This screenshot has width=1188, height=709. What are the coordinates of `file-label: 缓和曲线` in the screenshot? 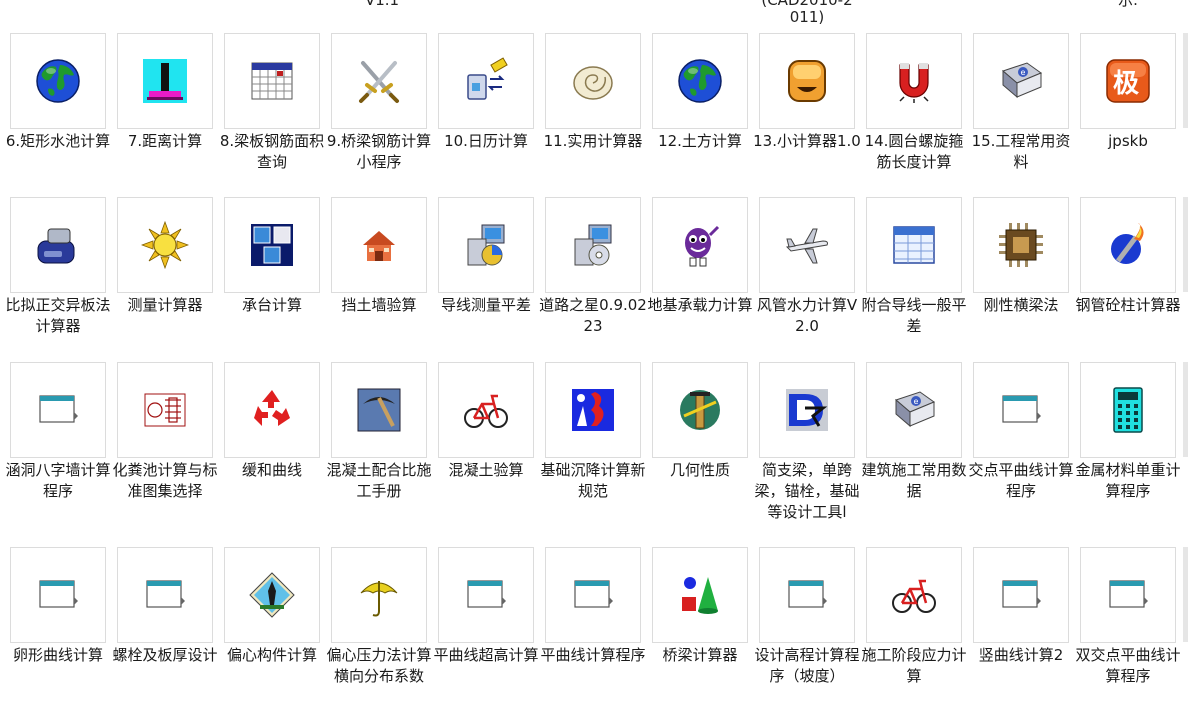 It's located at (272, 470).